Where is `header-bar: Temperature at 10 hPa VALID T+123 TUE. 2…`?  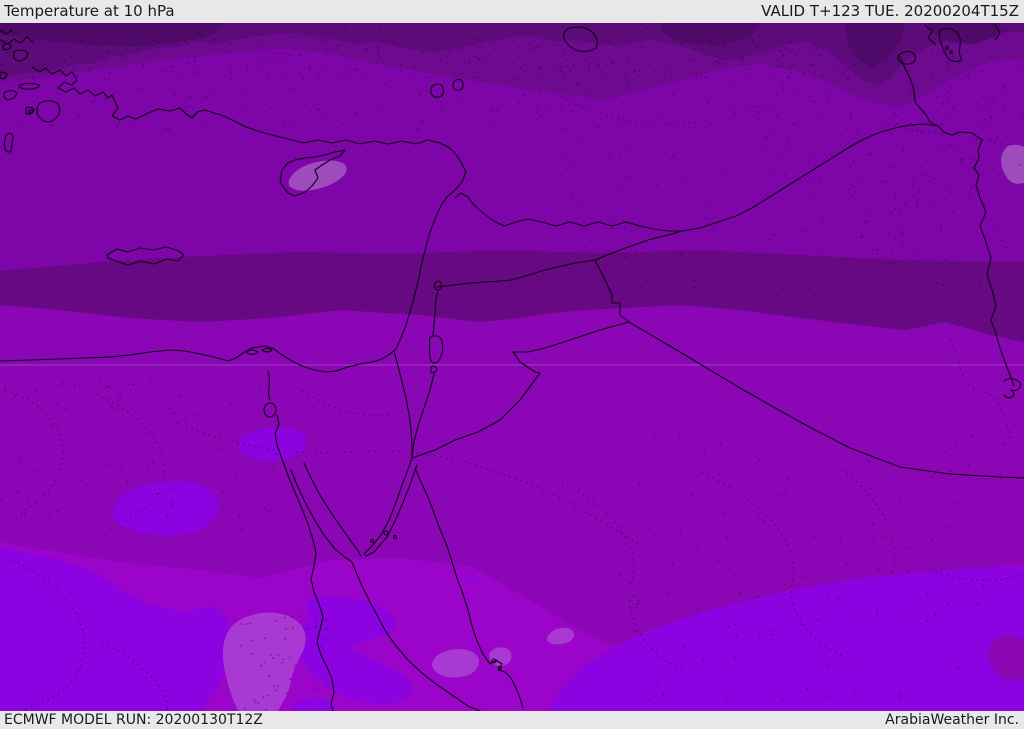 header-bar: Temperature at 10 hPa VALID T+123 TUE. 2… is located at coordinates (512, 11).